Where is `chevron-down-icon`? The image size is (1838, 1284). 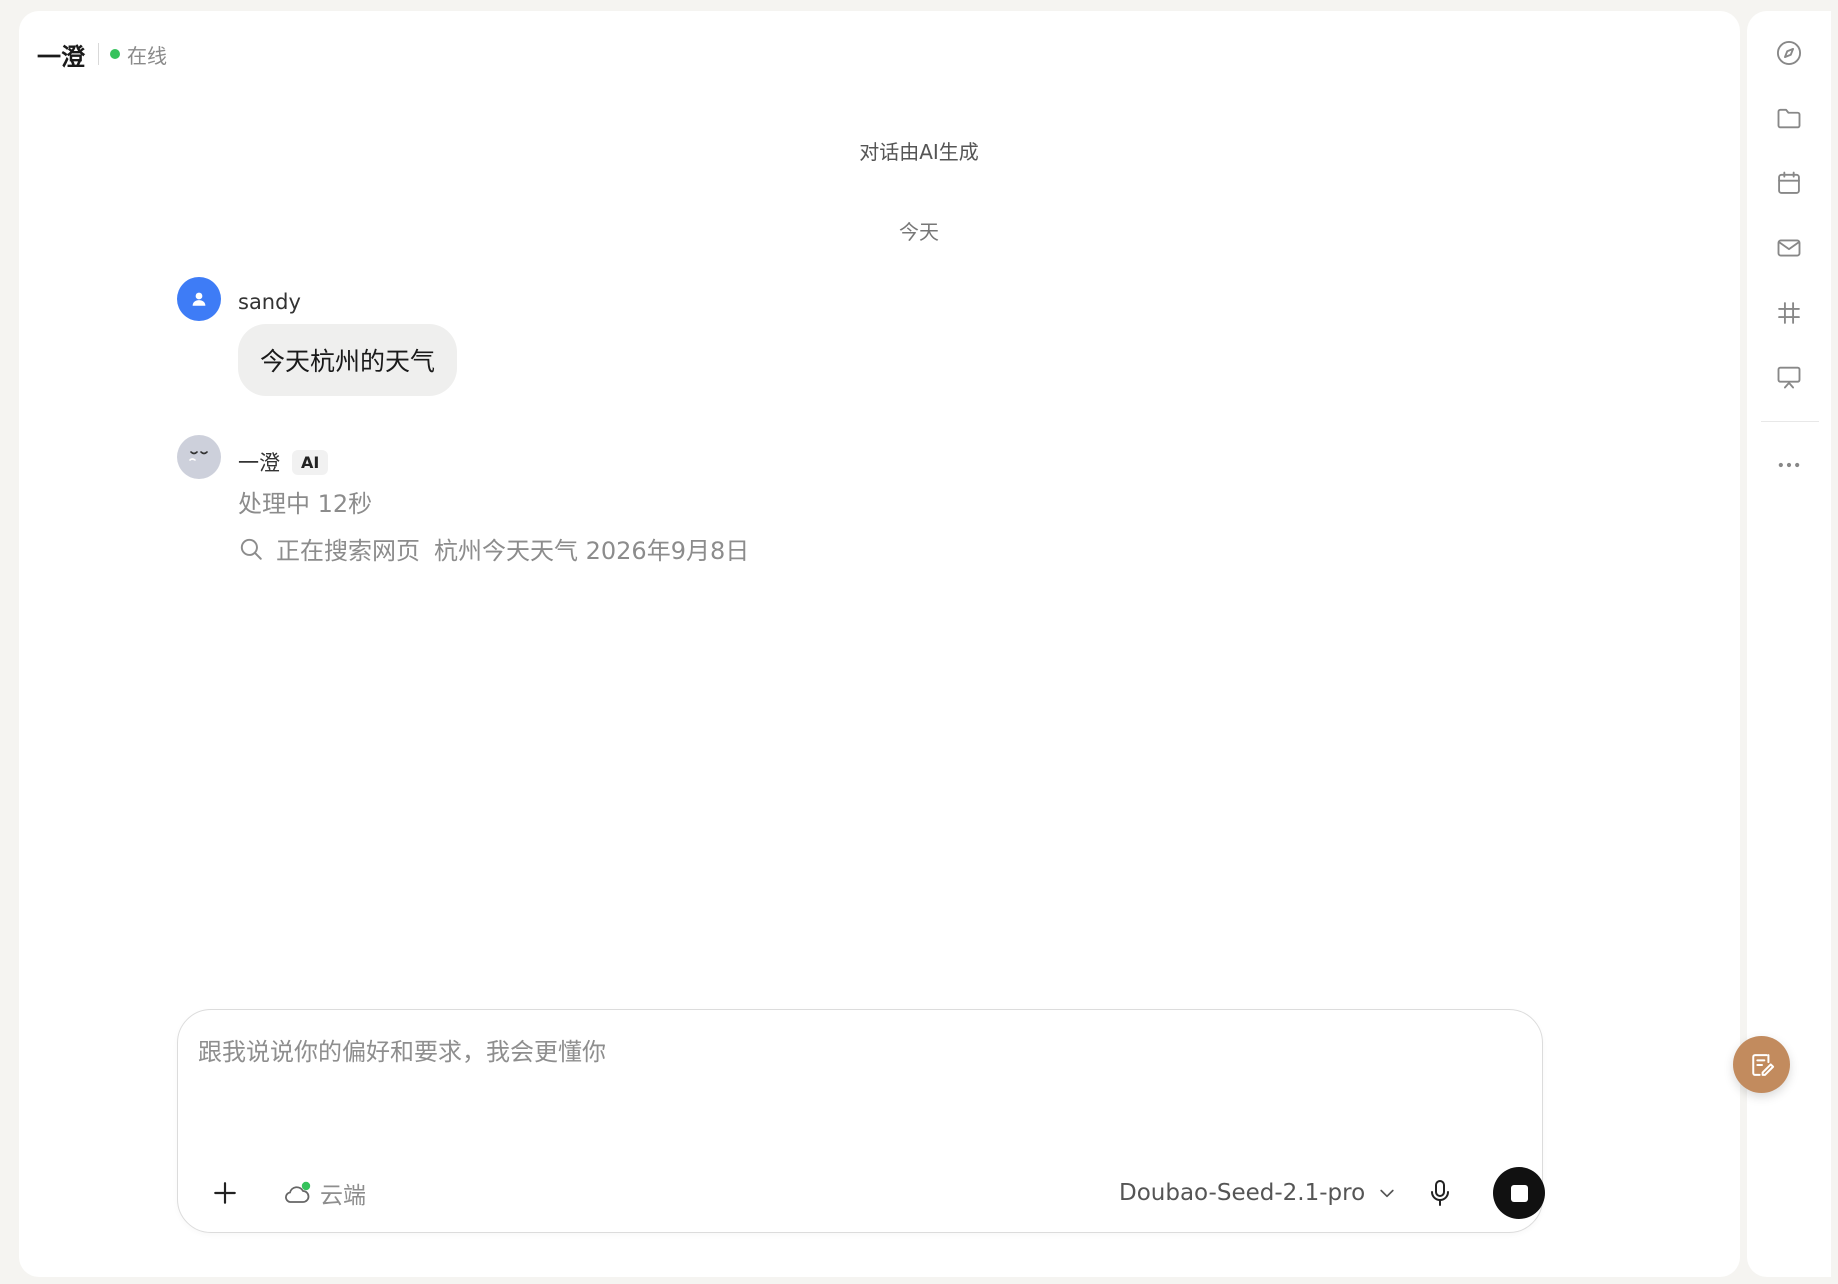 chevron-down-icon is located at coordinates (1387, 1193).